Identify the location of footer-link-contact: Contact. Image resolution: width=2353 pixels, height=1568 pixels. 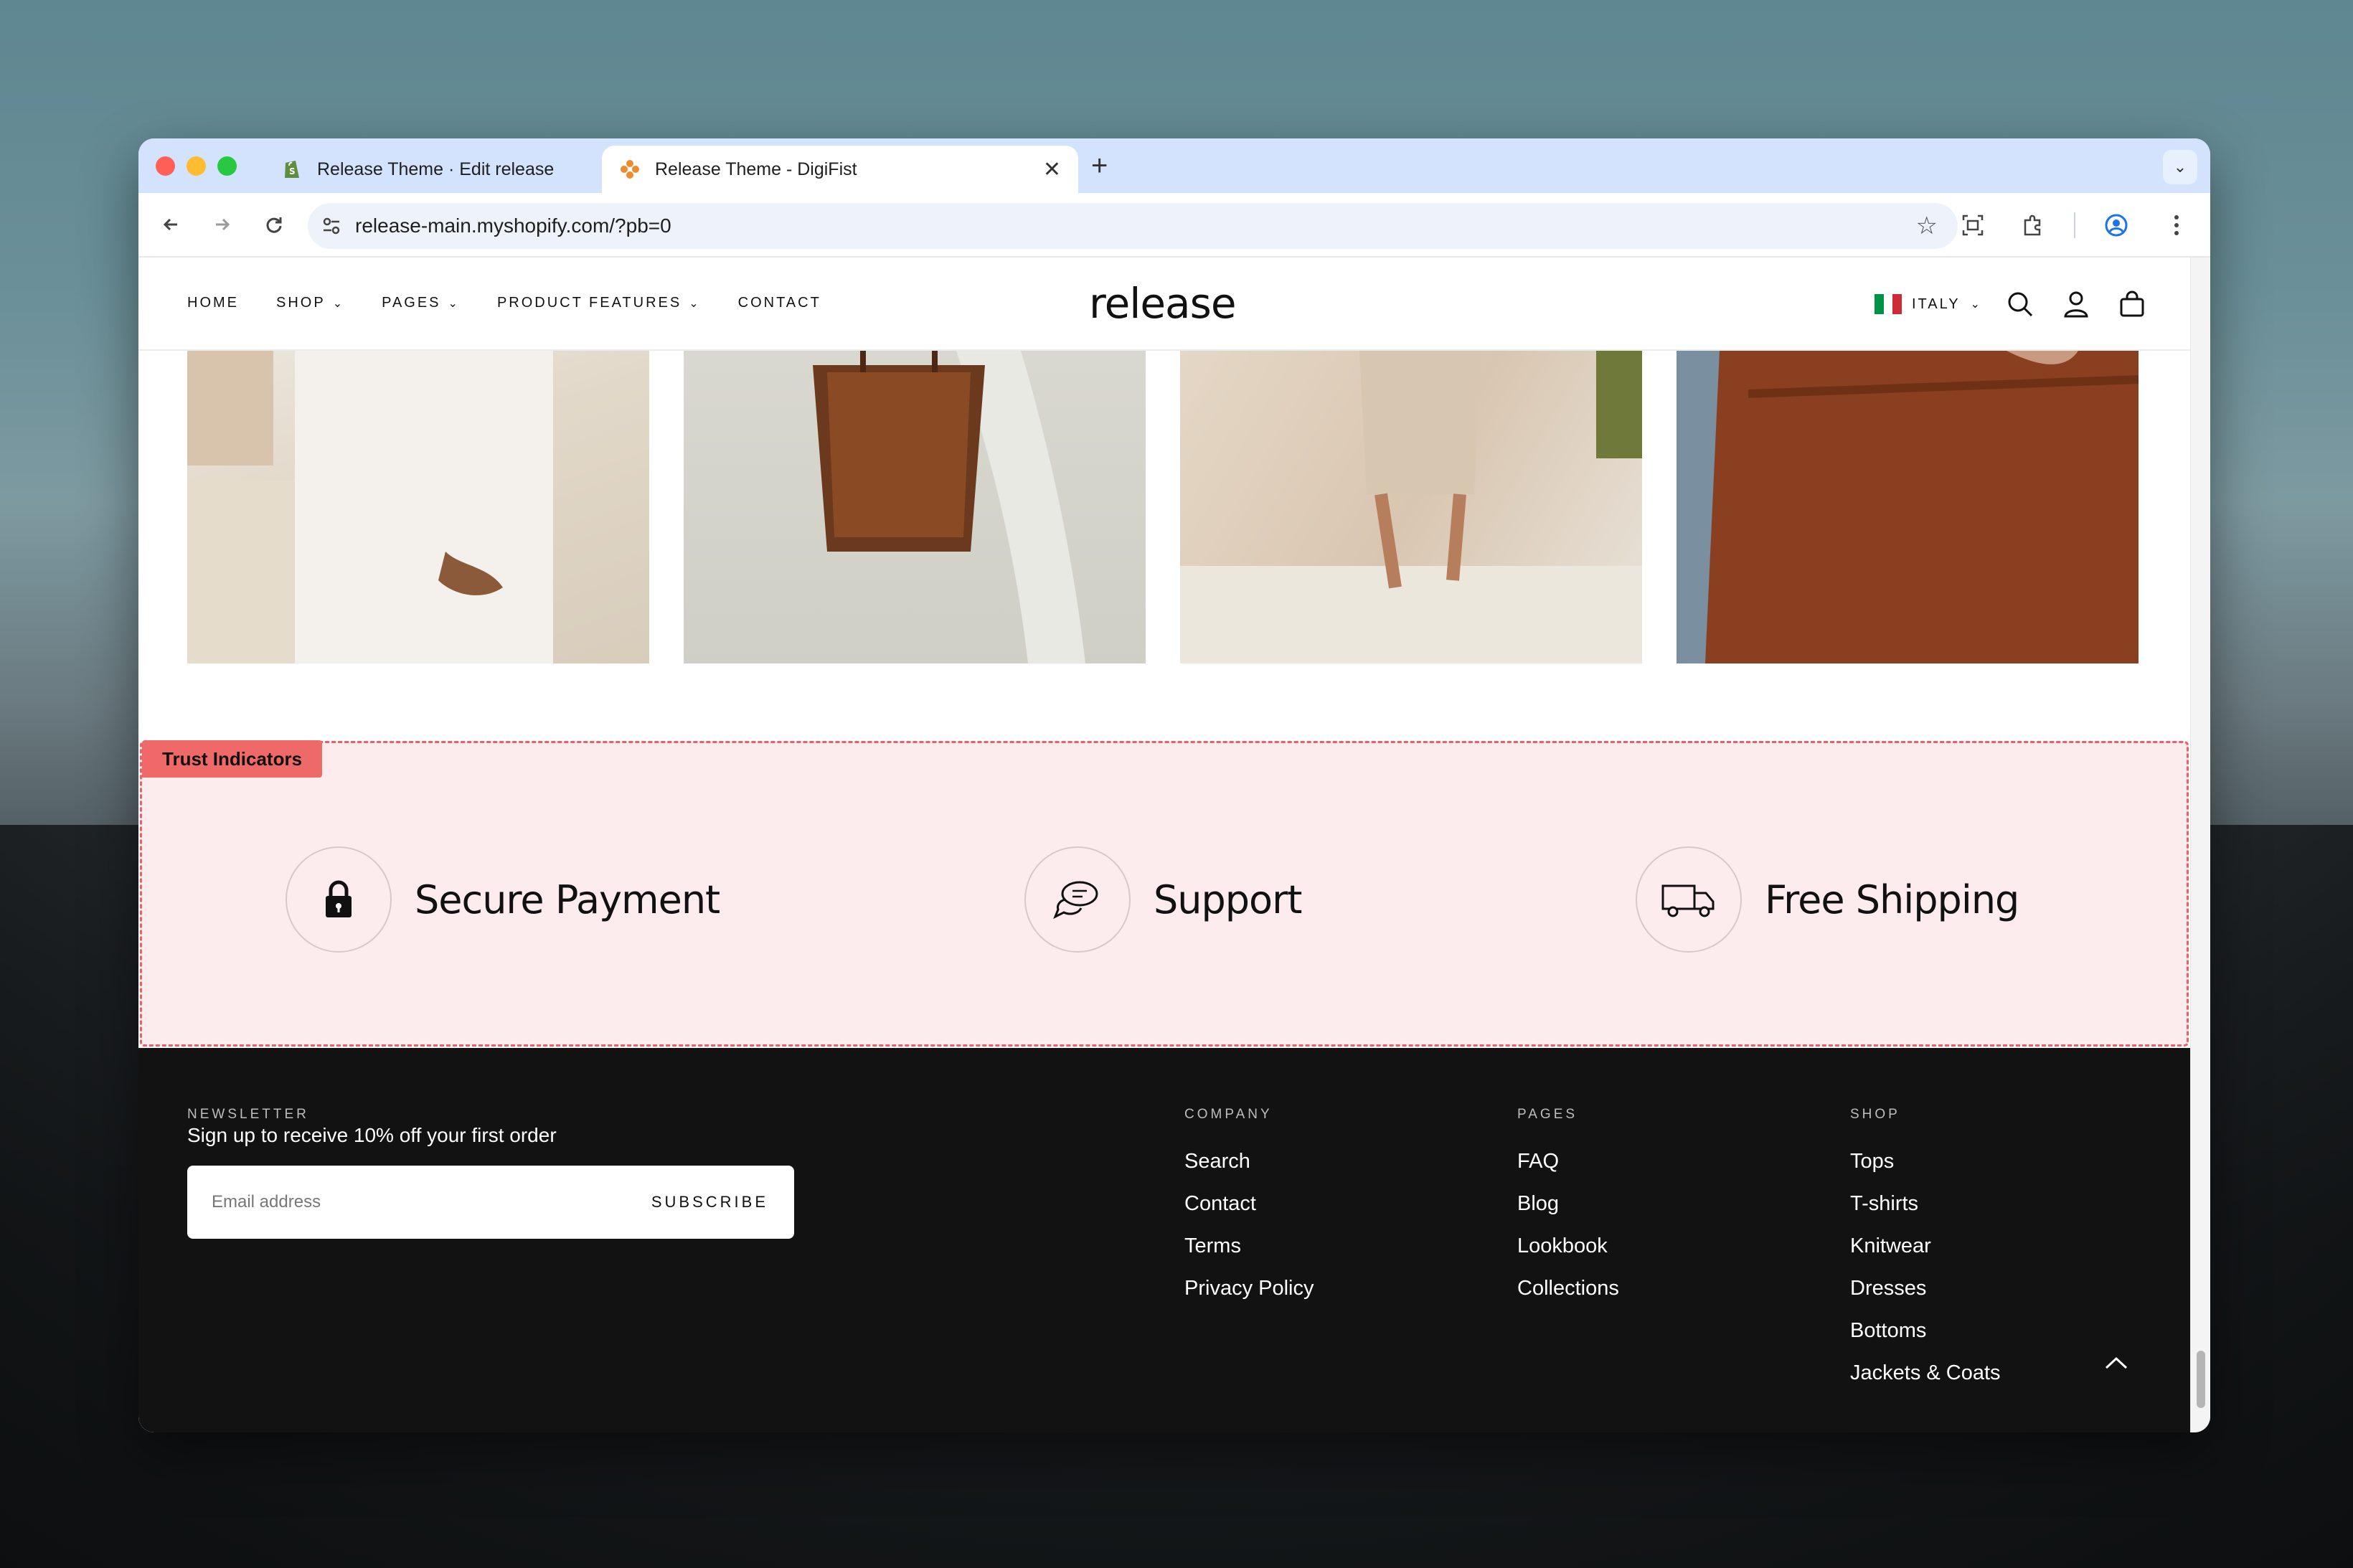
(1249, 1204).